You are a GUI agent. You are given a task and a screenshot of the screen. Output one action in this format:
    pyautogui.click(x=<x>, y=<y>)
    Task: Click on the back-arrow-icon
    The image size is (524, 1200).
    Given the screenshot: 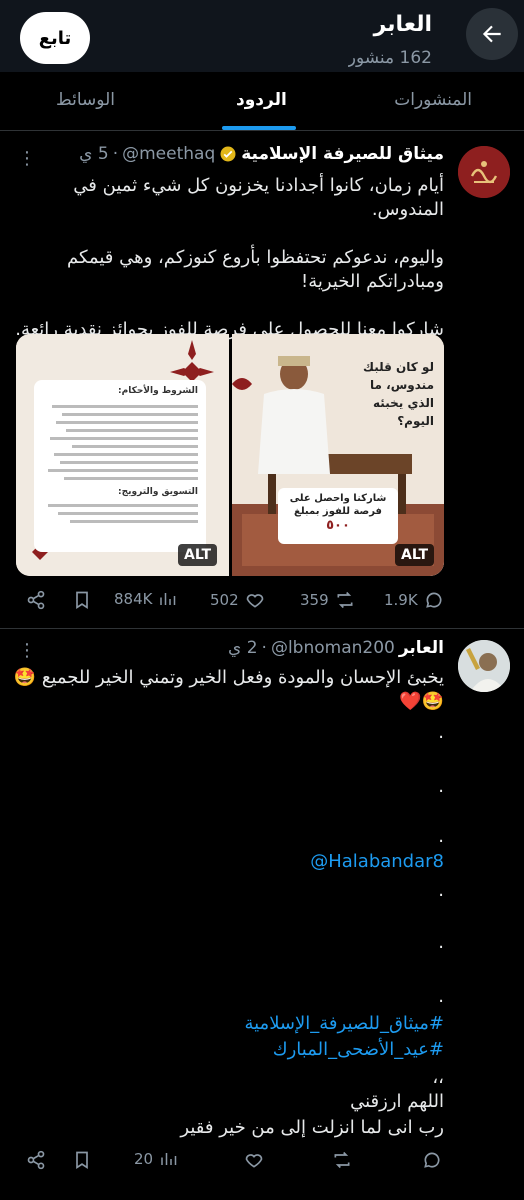 What is the action you would take?
    pyautogui.click(x=491, y=34)
    